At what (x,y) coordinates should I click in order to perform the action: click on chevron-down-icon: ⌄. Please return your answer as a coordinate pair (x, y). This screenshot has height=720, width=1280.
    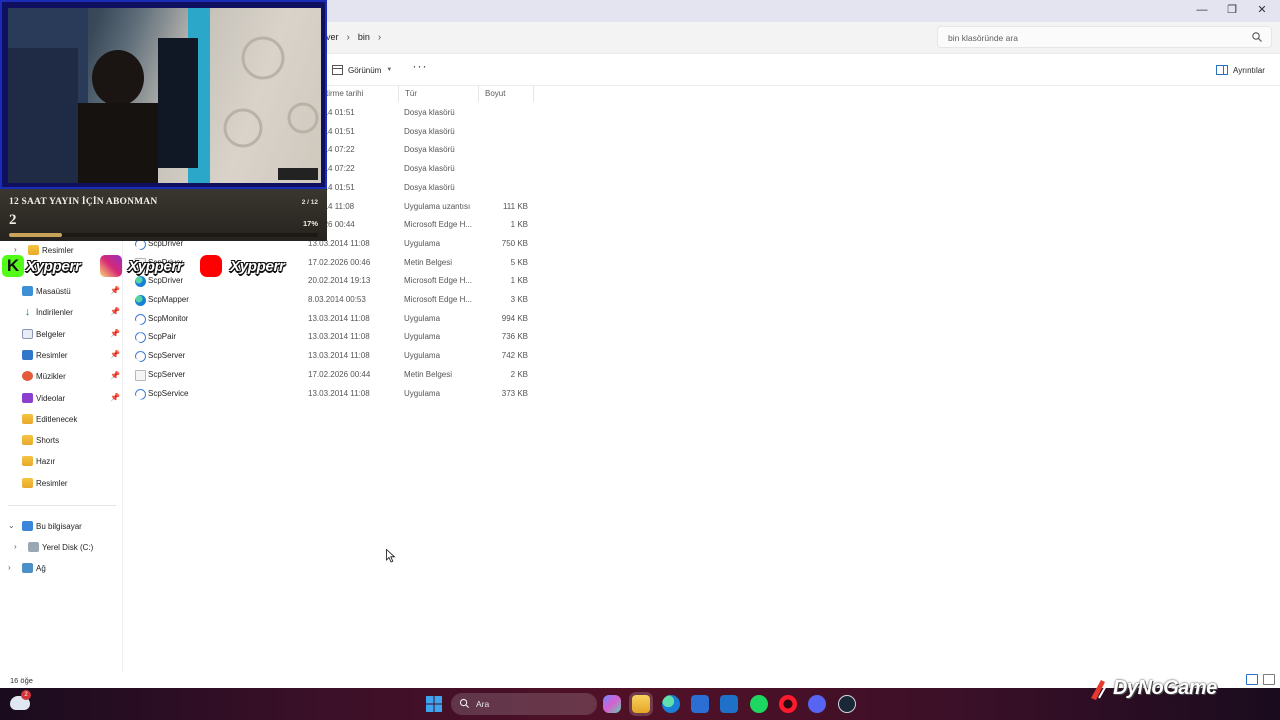
    Looking at the image, I should click on (11, 525).